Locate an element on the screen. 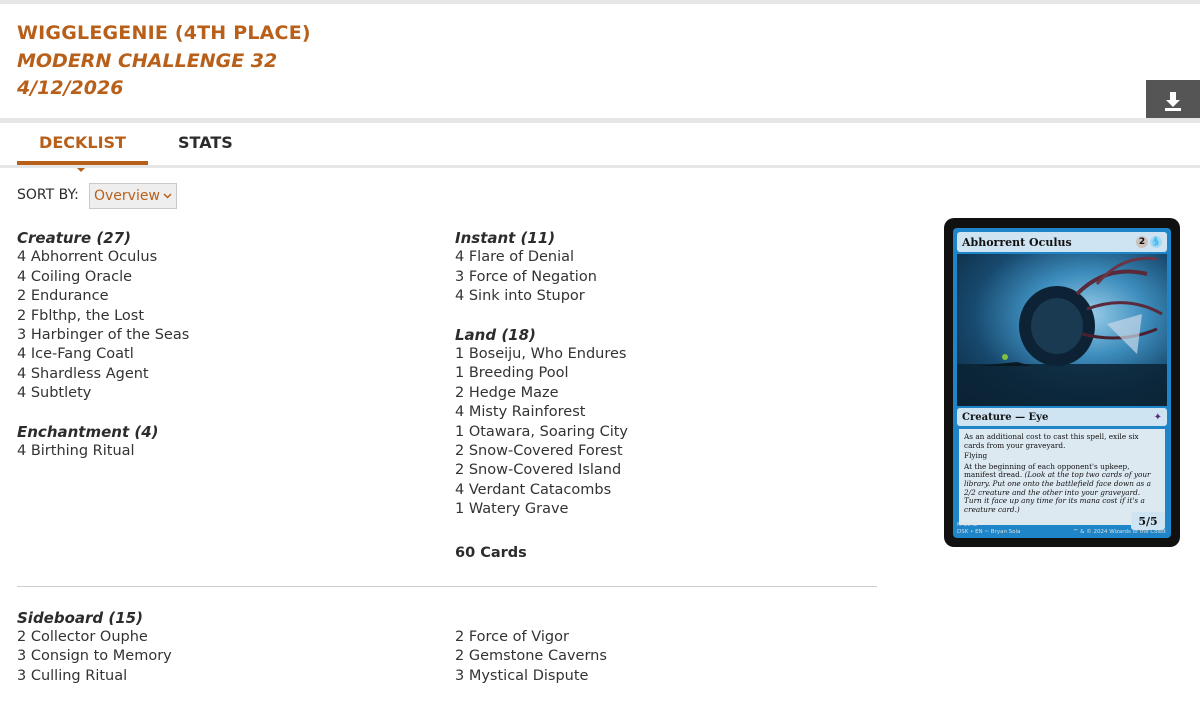 The image size is (1200, 702). card-type-bar: Creature — Eye ✦ is located at coordinates (1062, 417).